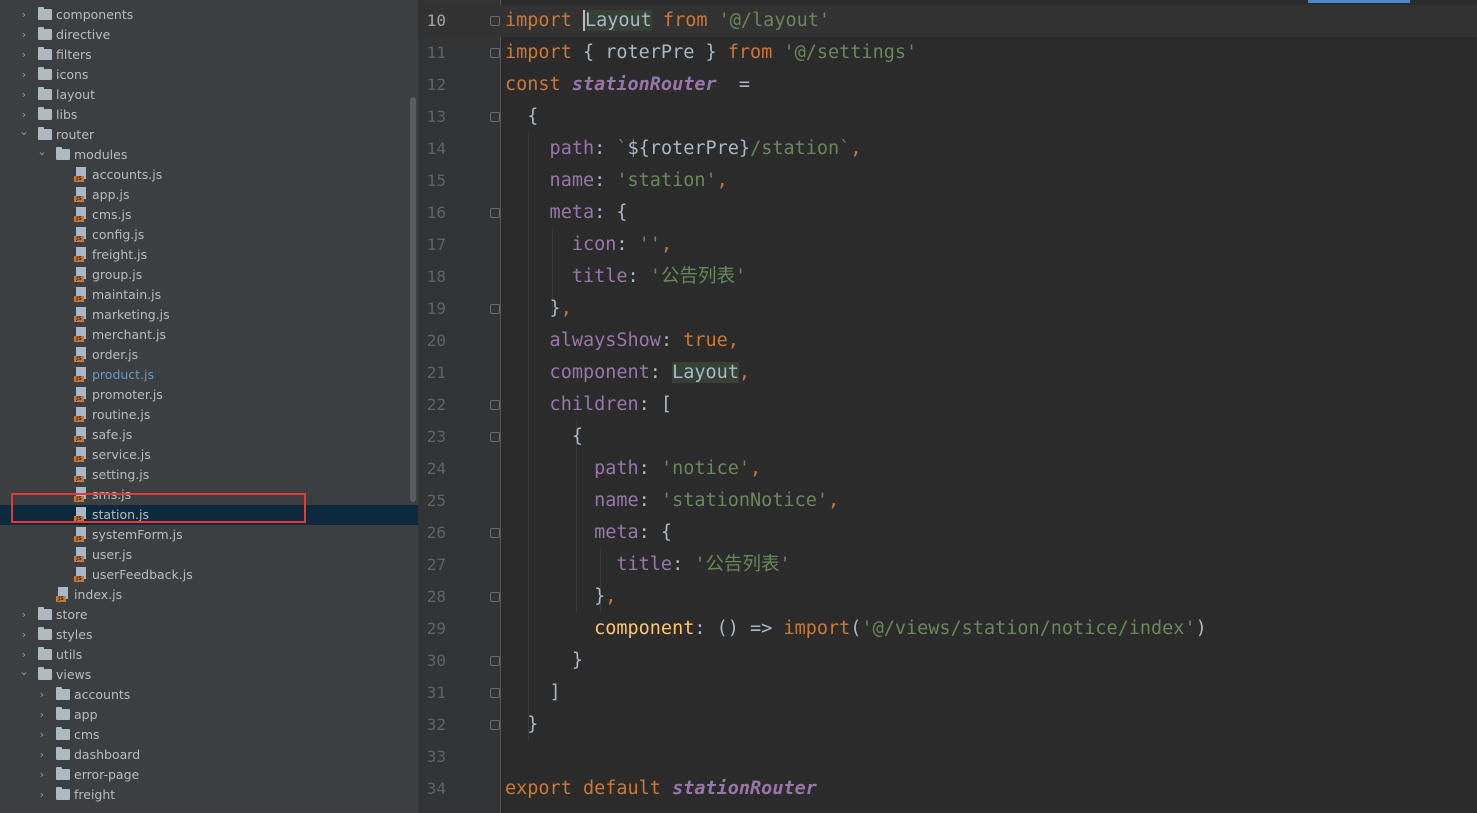  Describe the element at coordinates (589, 405) in the screenshot. I see `code-text: children: [` at that location.